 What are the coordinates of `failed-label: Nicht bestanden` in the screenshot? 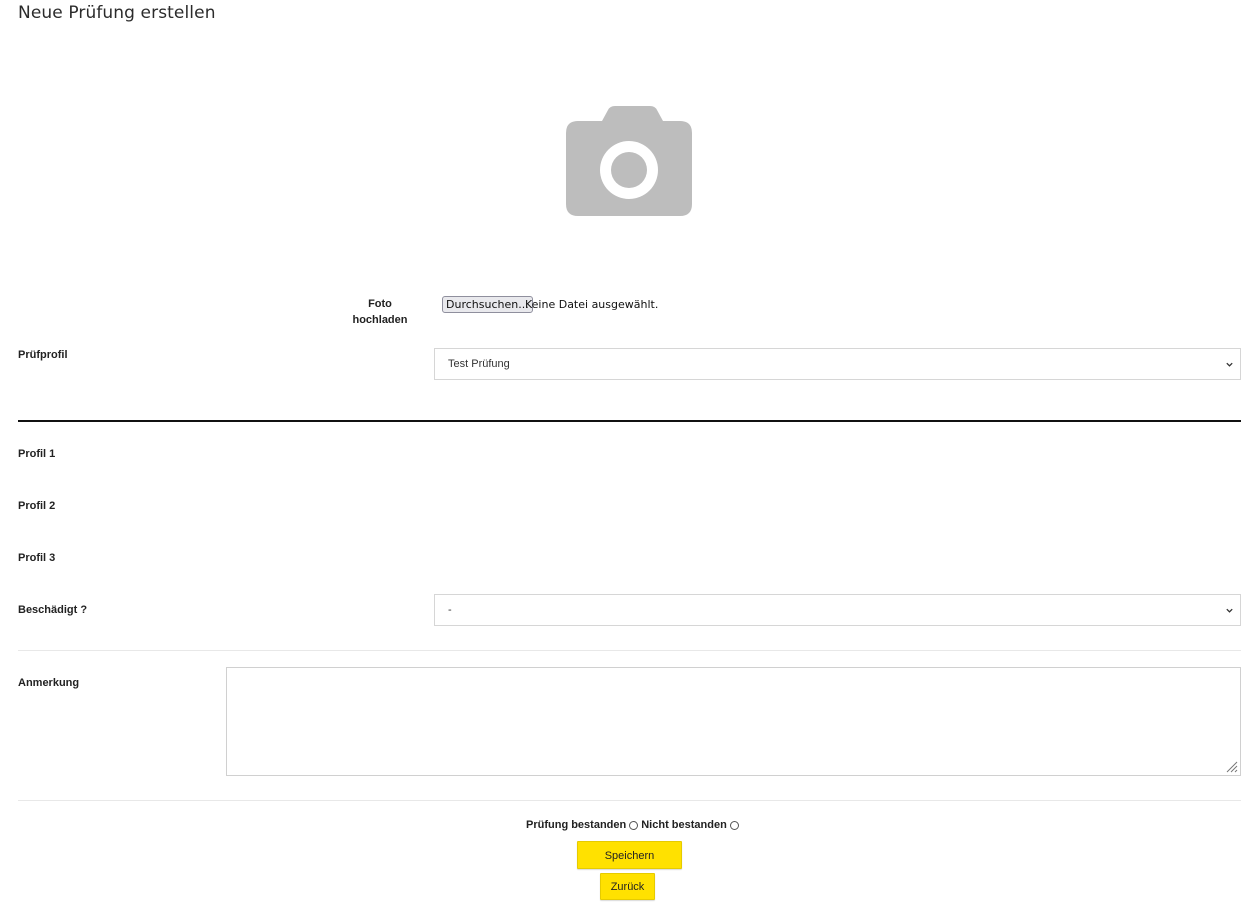 It's located at (684, 825).